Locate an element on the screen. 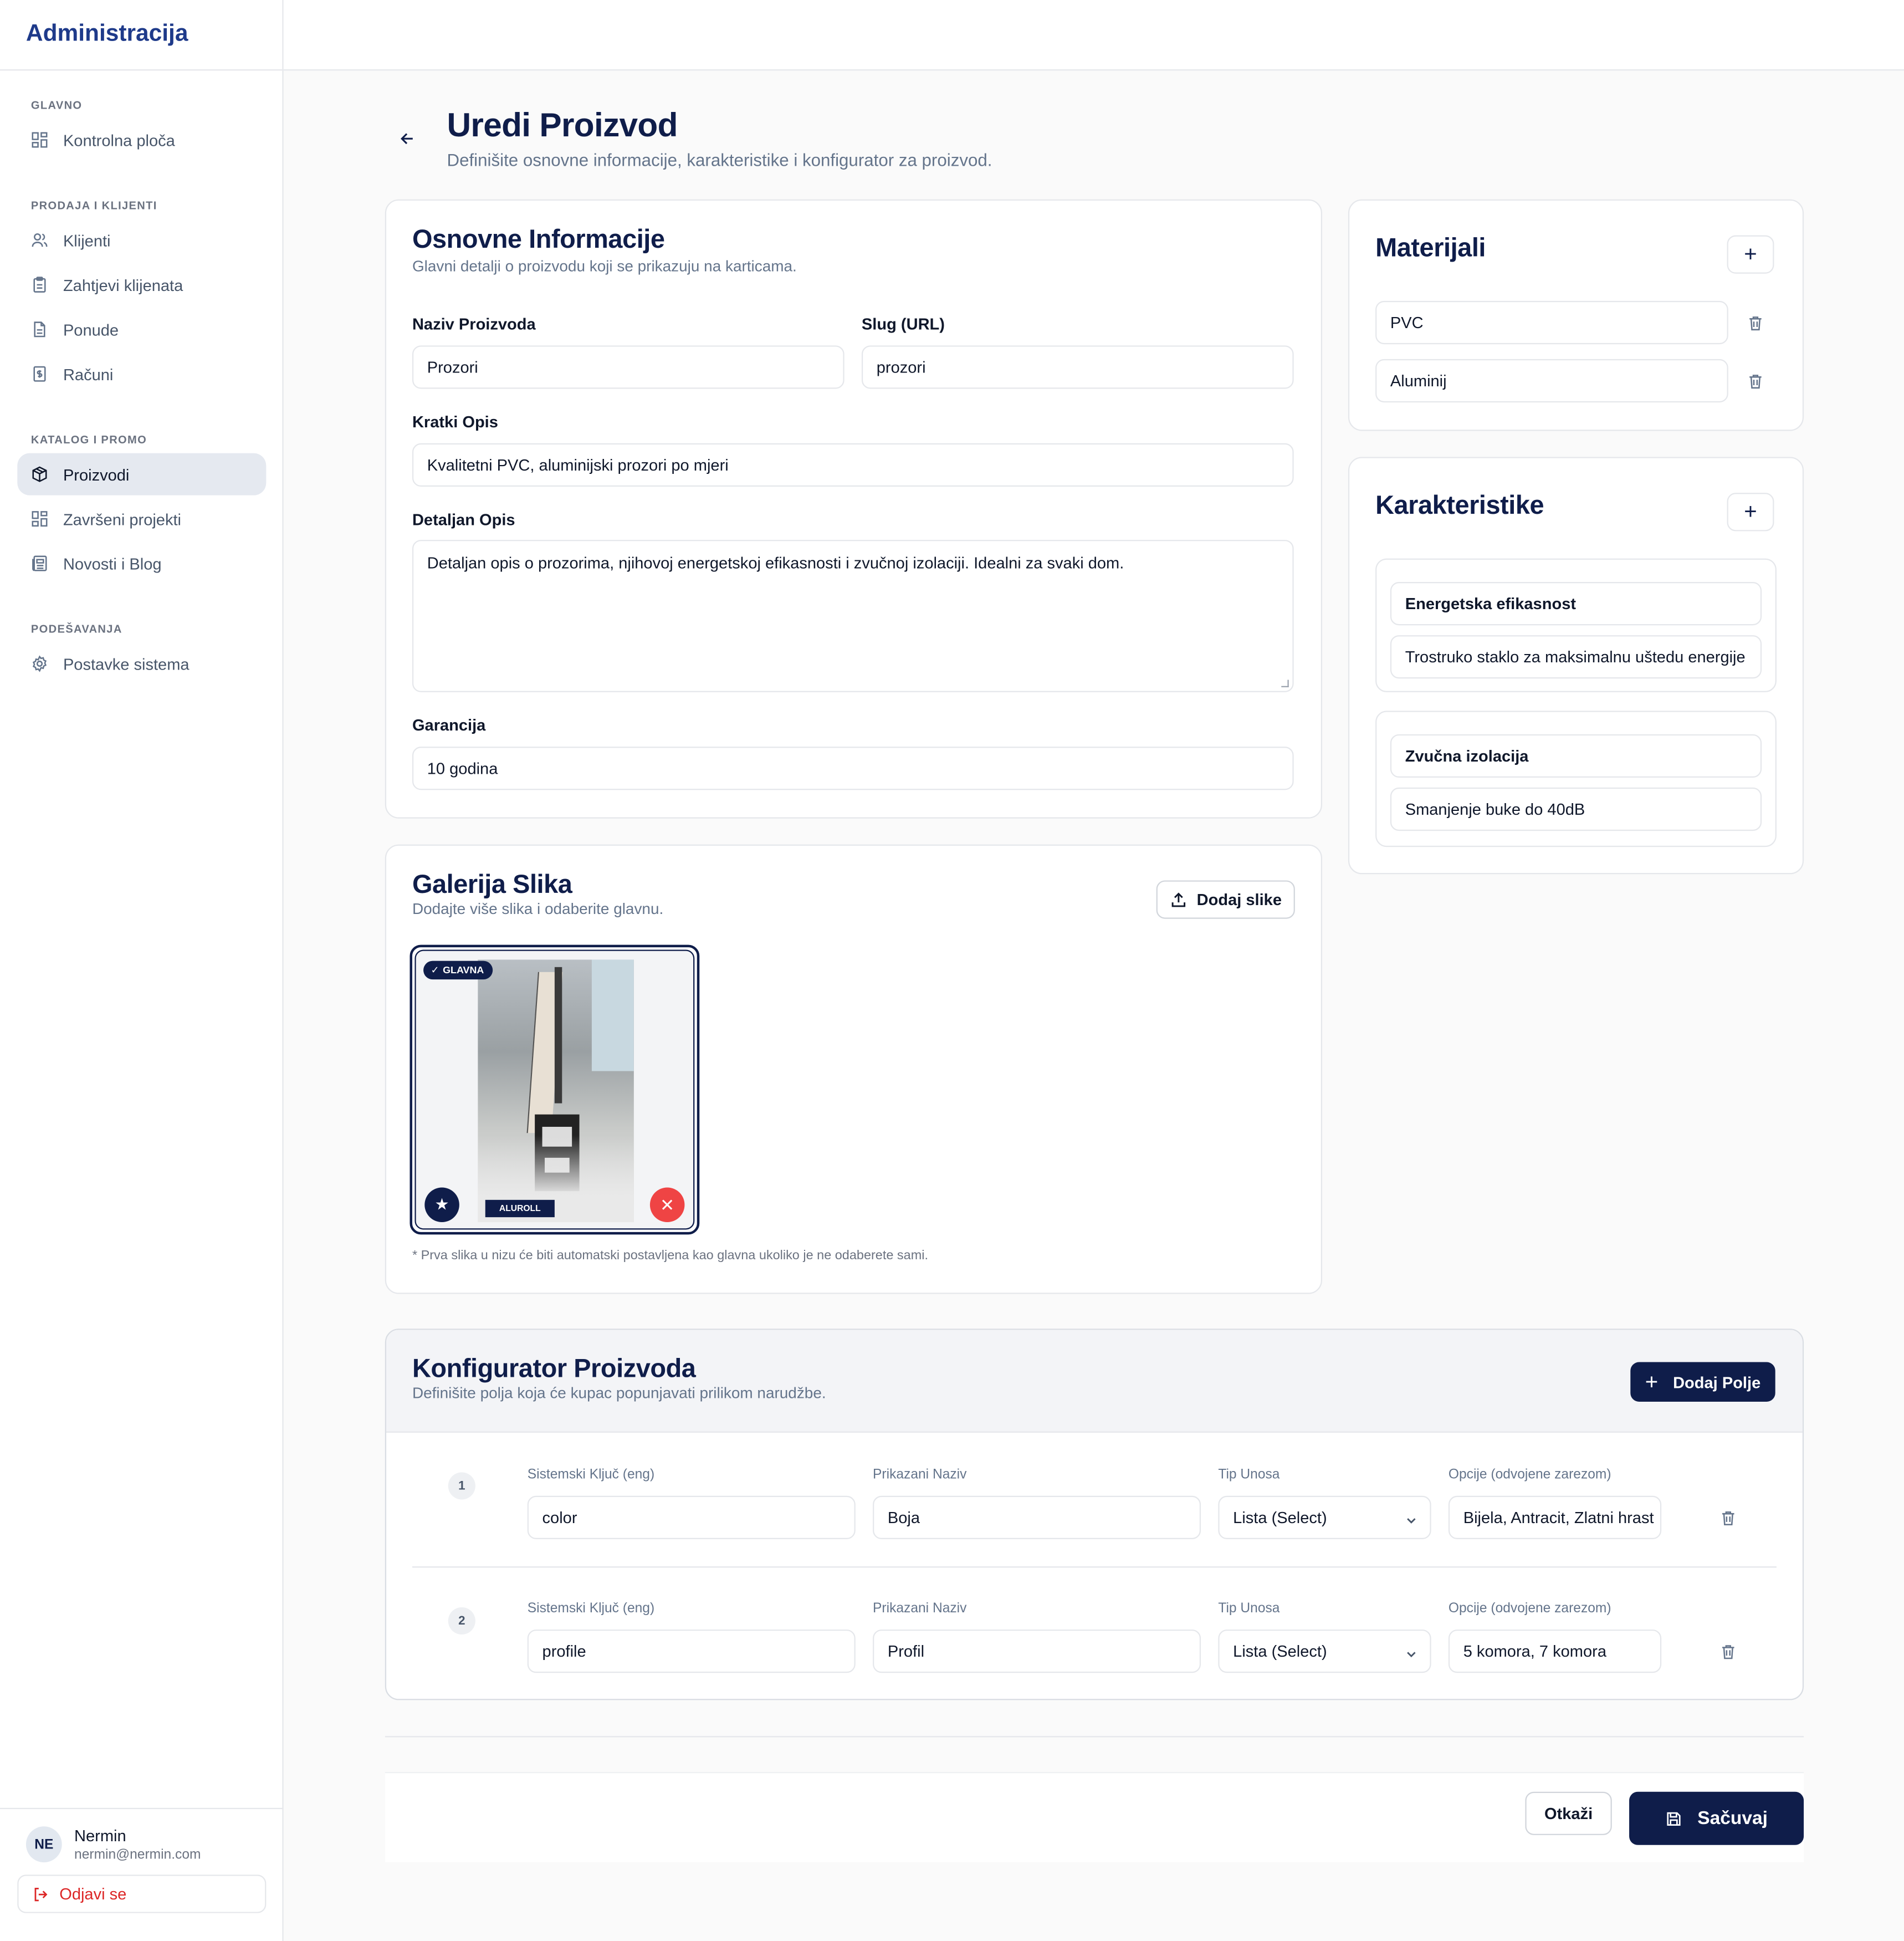  add-field-label: Dodaj Polje is located at coordinates (1717, 1382).